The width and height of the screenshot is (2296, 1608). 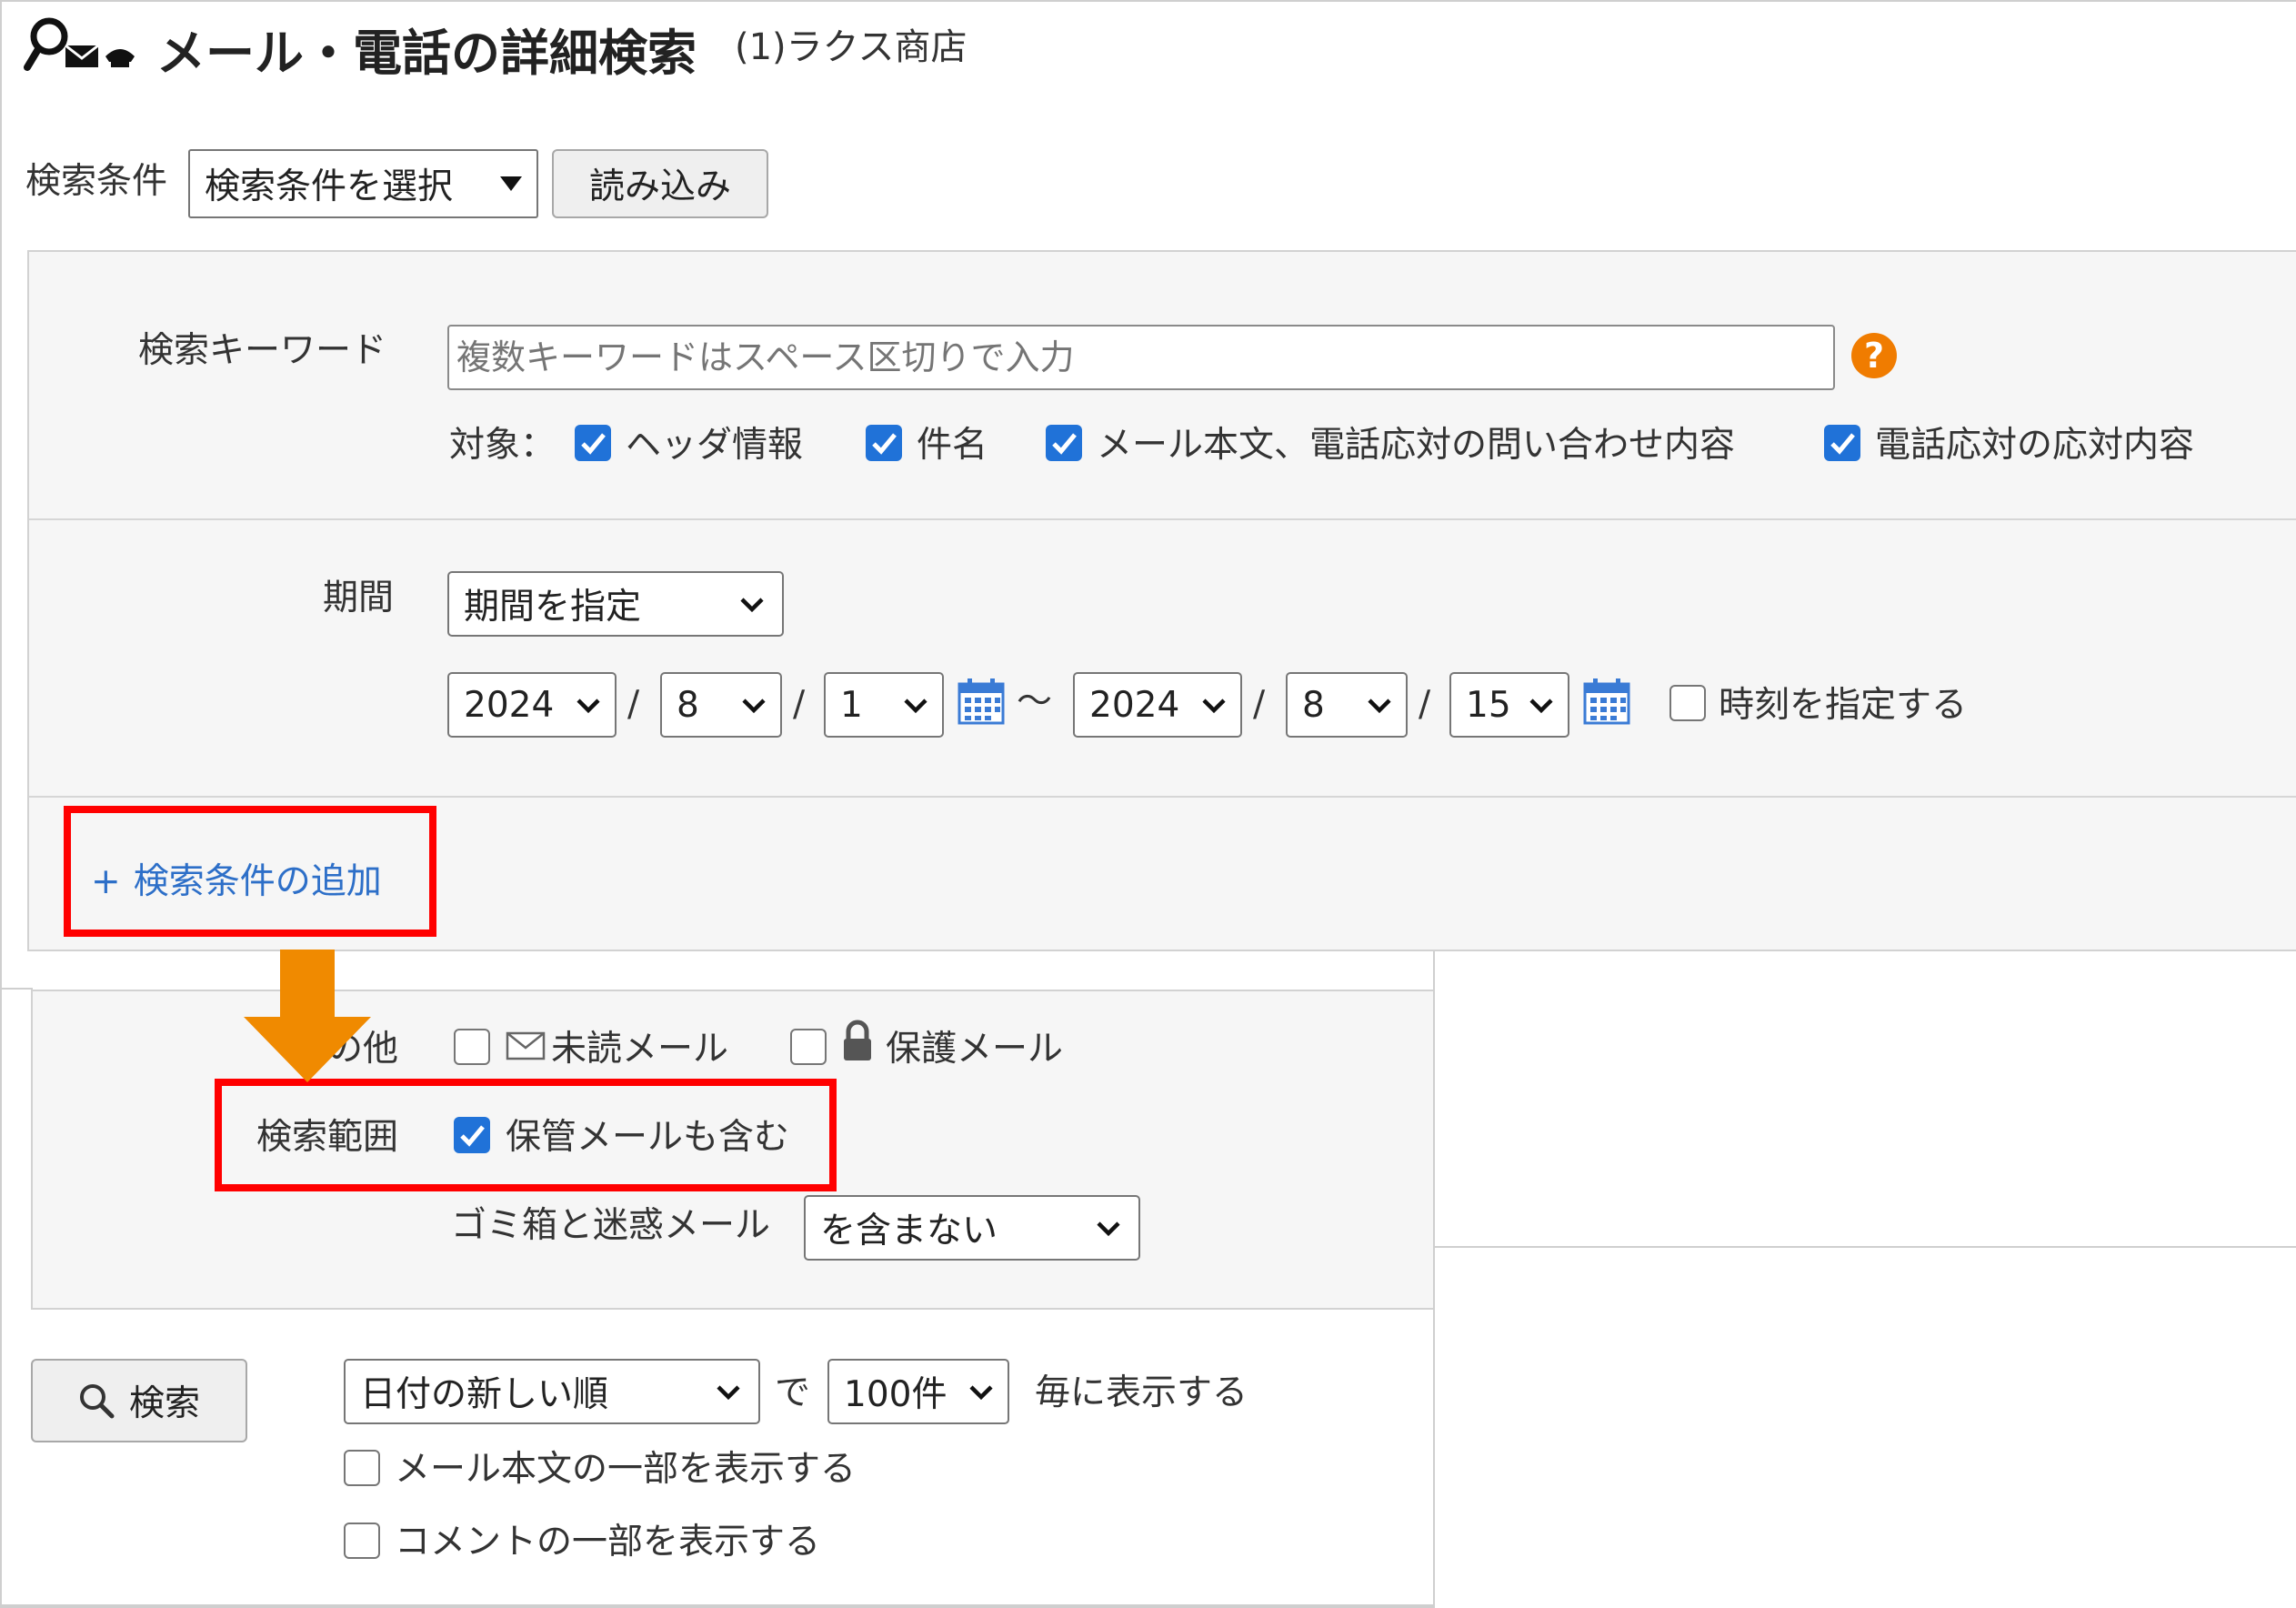 What do you see at coordinates (884, 443) in the screenshot?
I see `target-subject-checkbox` at bounding box center [884, 443].